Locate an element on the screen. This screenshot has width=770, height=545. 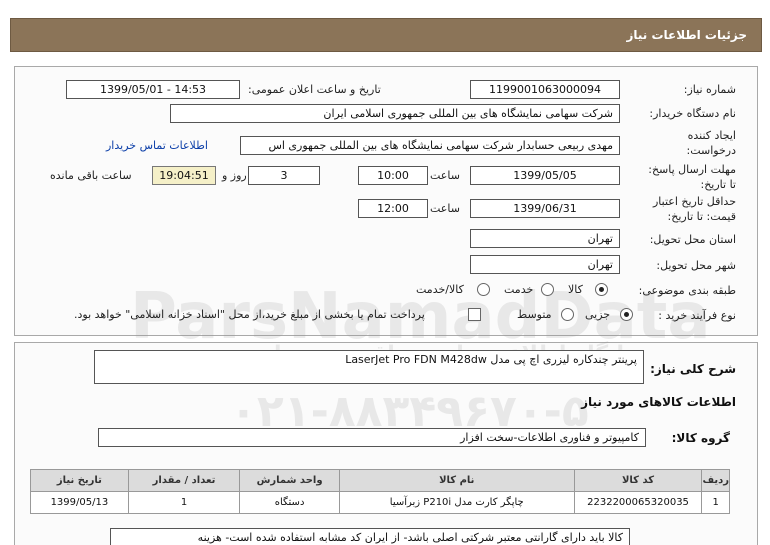
purchase-option-medium: متوسط is located at coordinates (534, 314).